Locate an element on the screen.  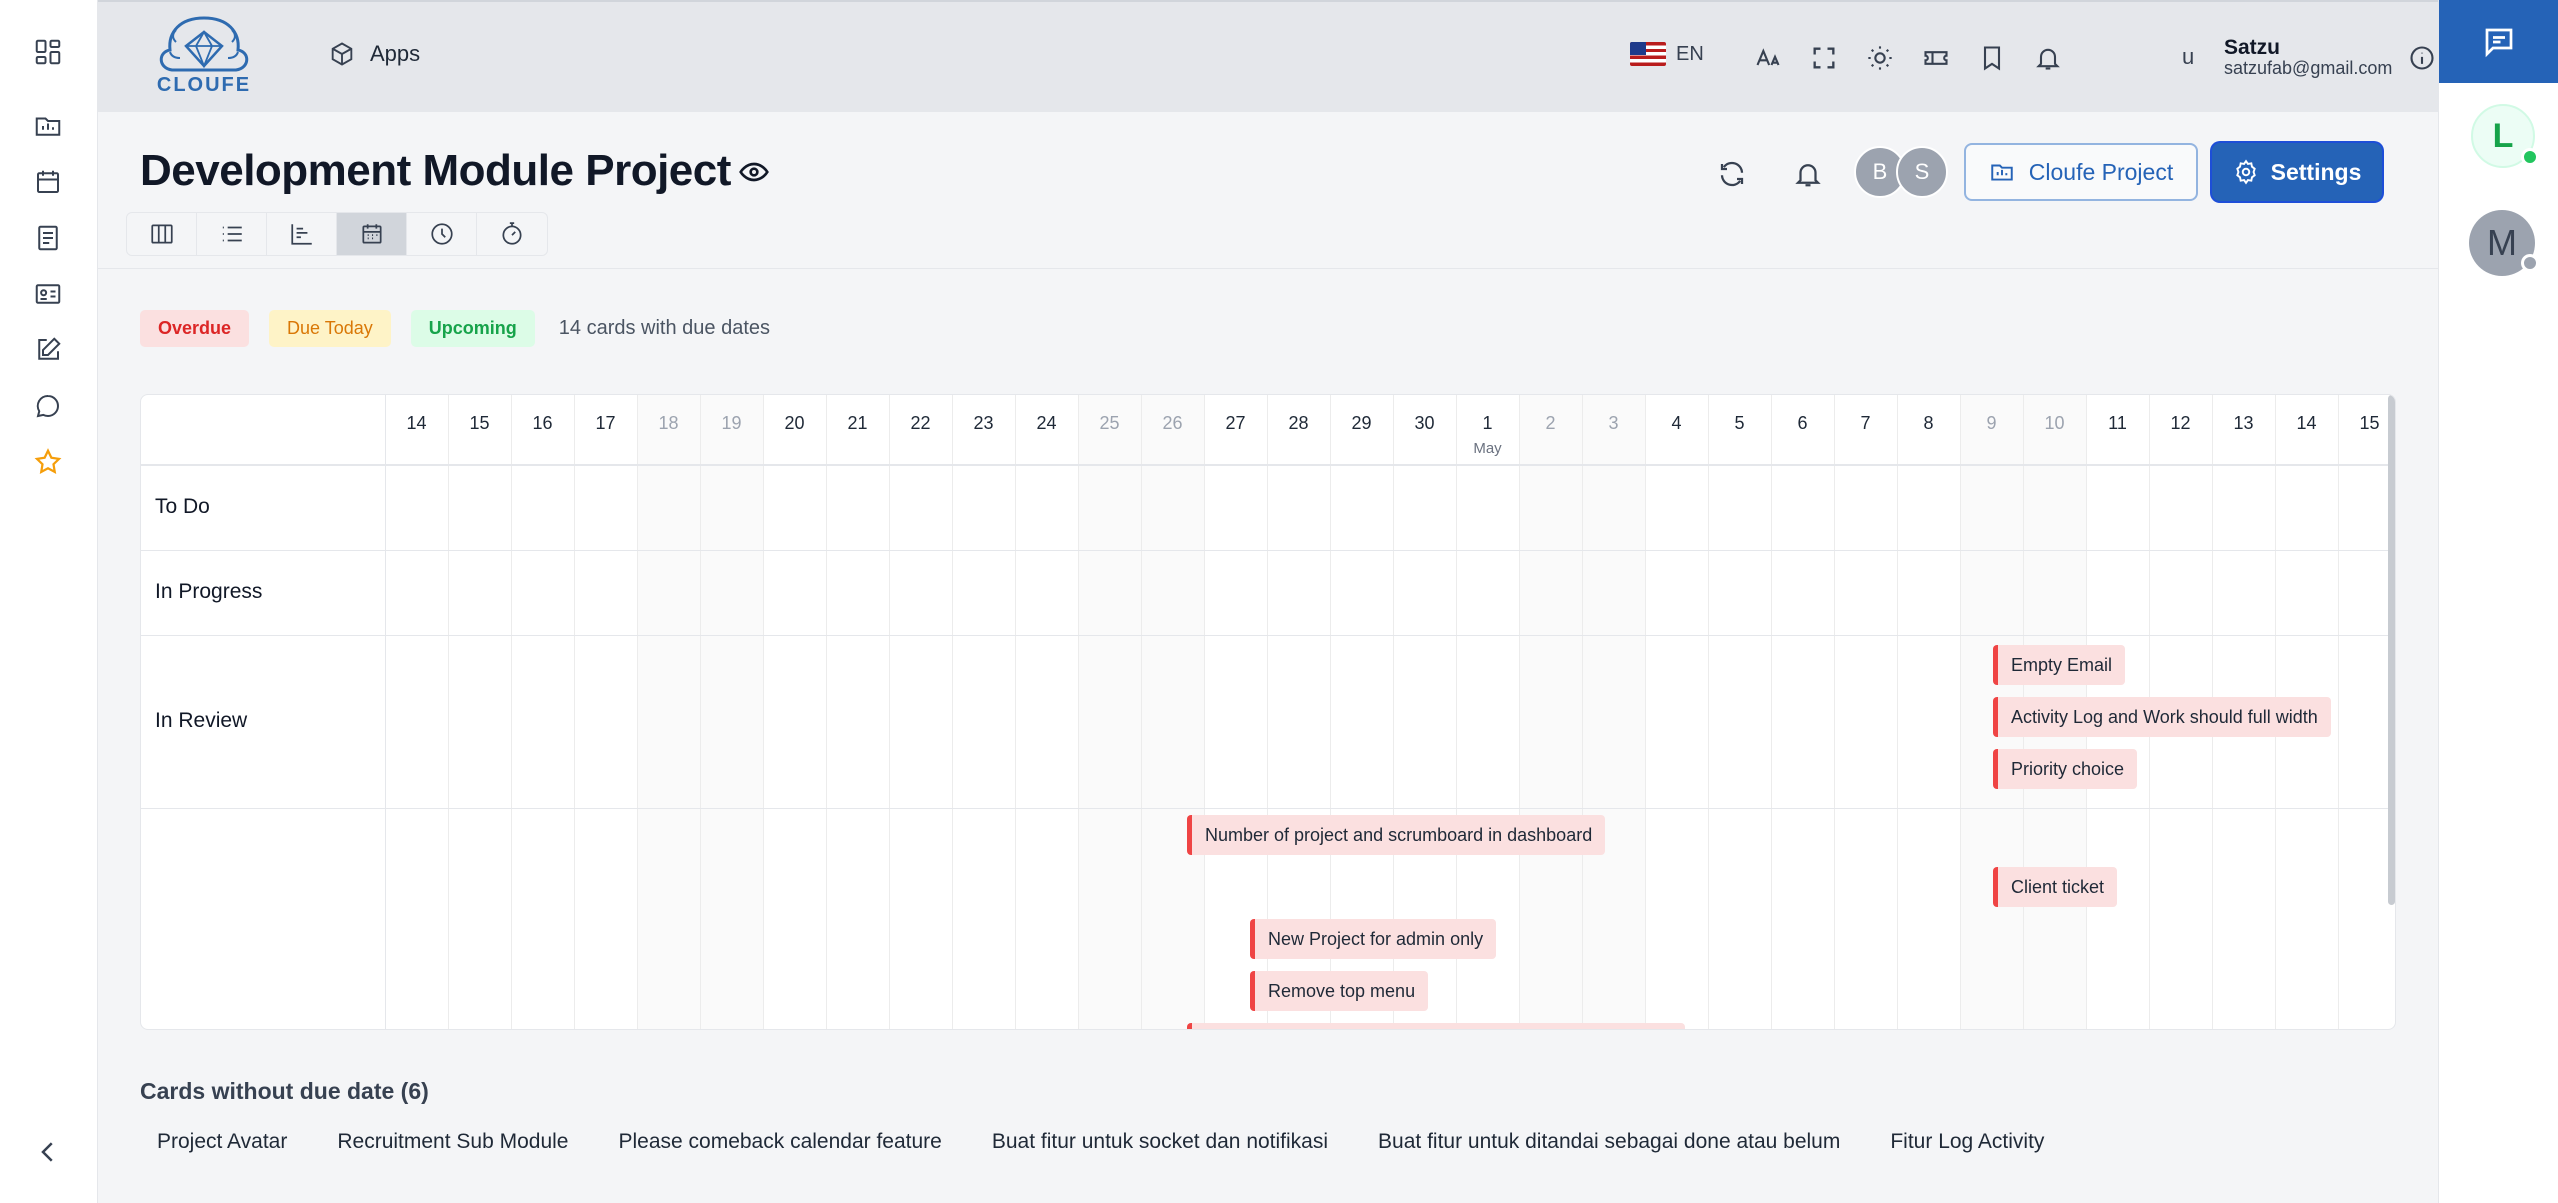
edit-icon is located at coordinates (48, 350).